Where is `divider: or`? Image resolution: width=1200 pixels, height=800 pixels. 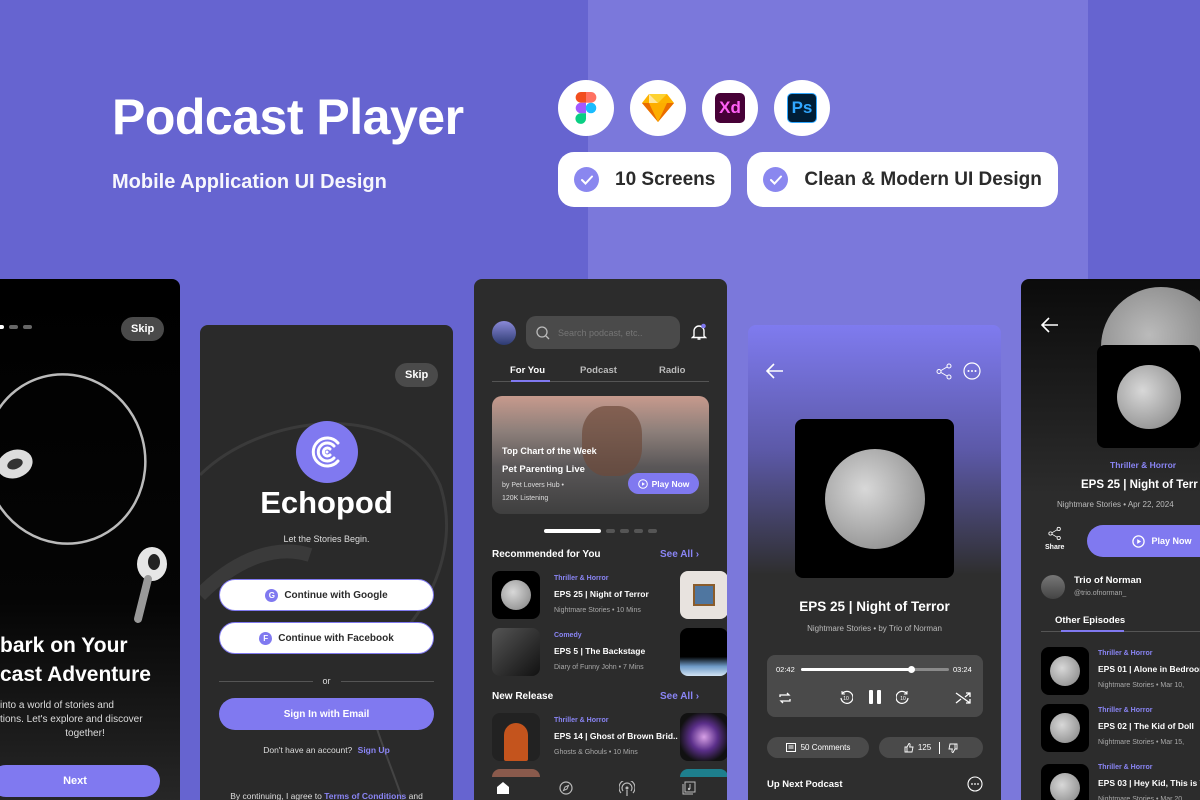
divider: or is located at coordinates (327, 681).